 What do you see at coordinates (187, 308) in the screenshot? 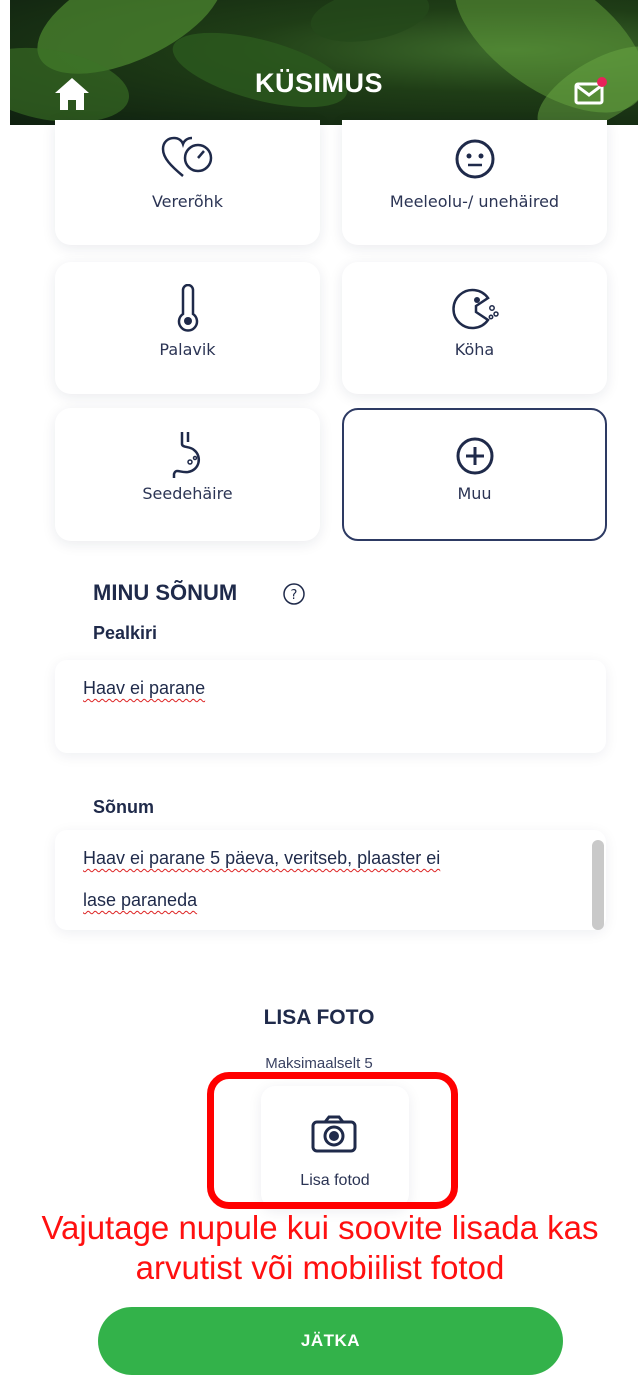
I see `thermometer-icon` at bounding box center [187, 308].